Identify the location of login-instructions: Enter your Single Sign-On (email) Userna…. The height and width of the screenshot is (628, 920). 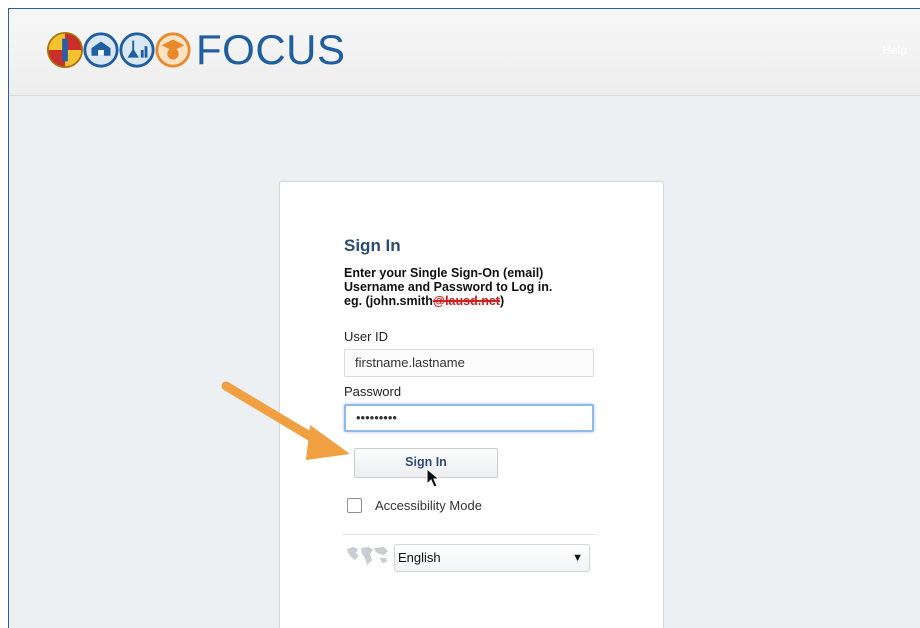
(448, 287).